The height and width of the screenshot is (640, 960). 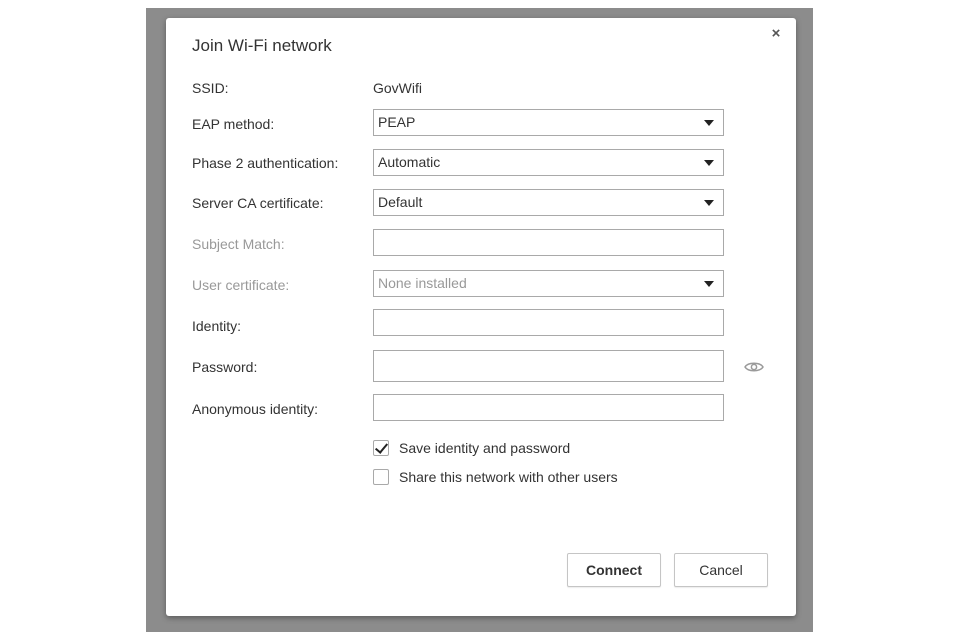 I want to click on save-identity-row: Save identity and password, so click(x=471, y=448).